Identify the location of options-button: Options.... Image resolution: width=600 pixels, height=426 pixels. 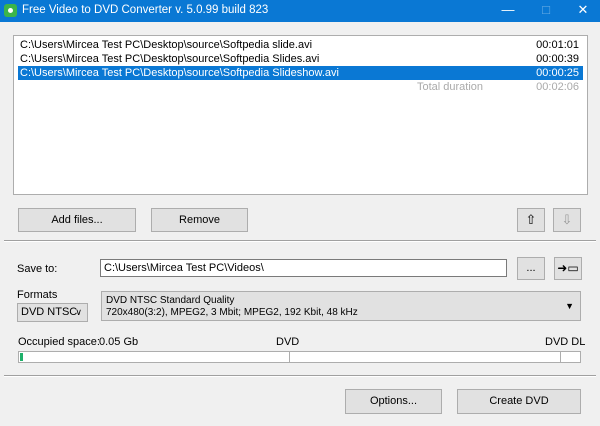
(393, 401).